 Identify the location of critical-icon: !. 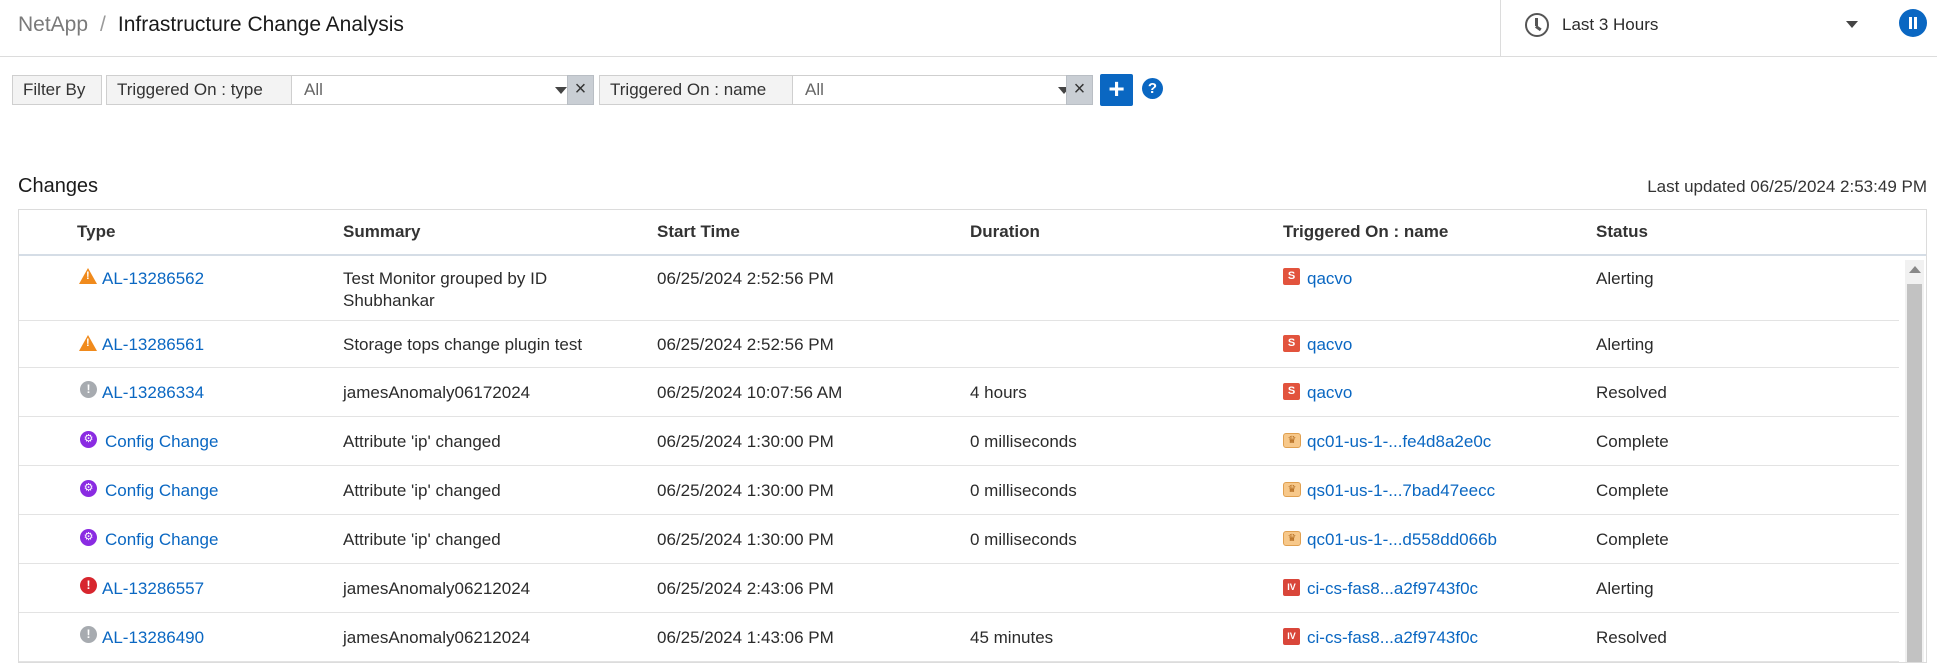
(88, 585).